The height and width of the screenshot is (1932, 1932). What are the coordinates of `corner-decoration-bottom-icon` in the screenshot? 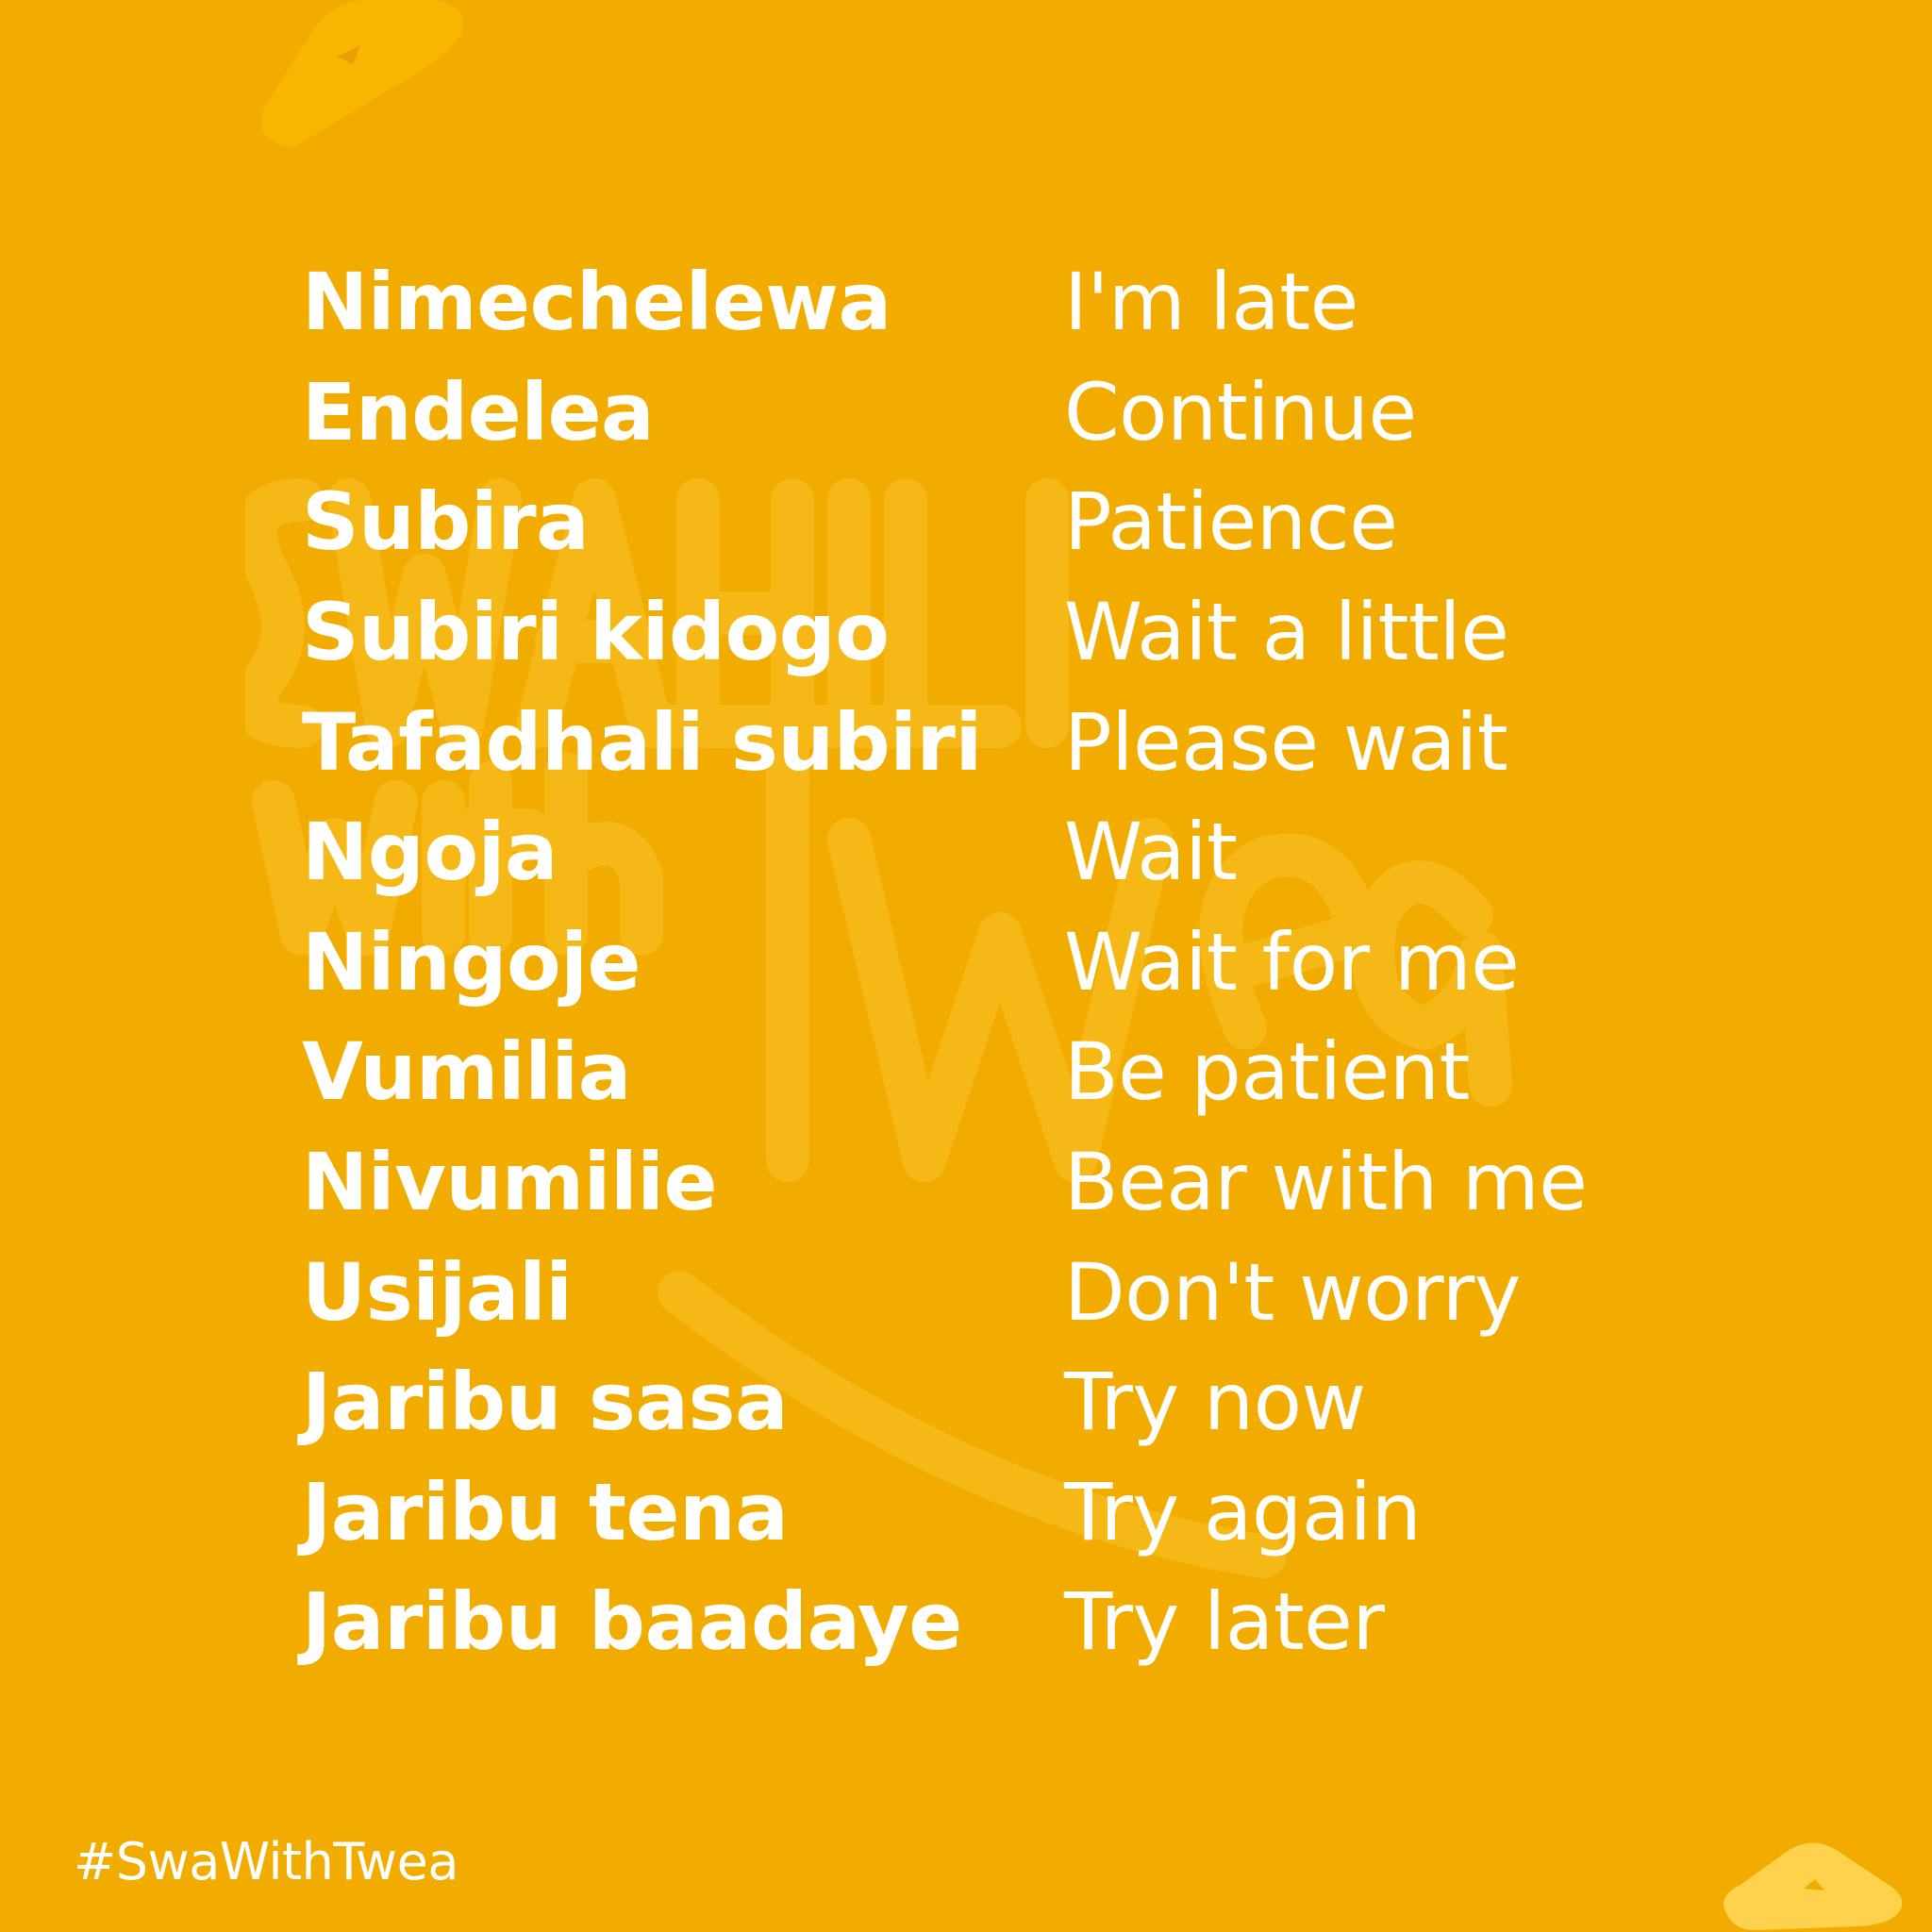 It's located at (1814, 1886).